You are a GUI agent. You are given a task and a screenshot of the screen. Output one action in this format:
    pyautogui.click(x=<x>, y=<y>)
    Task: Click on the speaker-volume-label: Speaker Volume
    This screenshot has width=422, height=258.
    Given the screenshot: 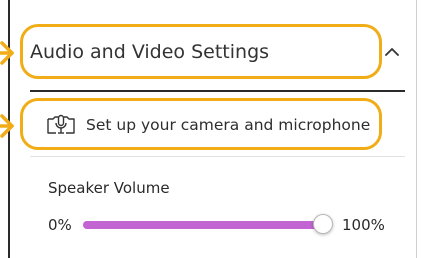 What is the action you would take?
    pyautogui.click(x=109, y=188)
    